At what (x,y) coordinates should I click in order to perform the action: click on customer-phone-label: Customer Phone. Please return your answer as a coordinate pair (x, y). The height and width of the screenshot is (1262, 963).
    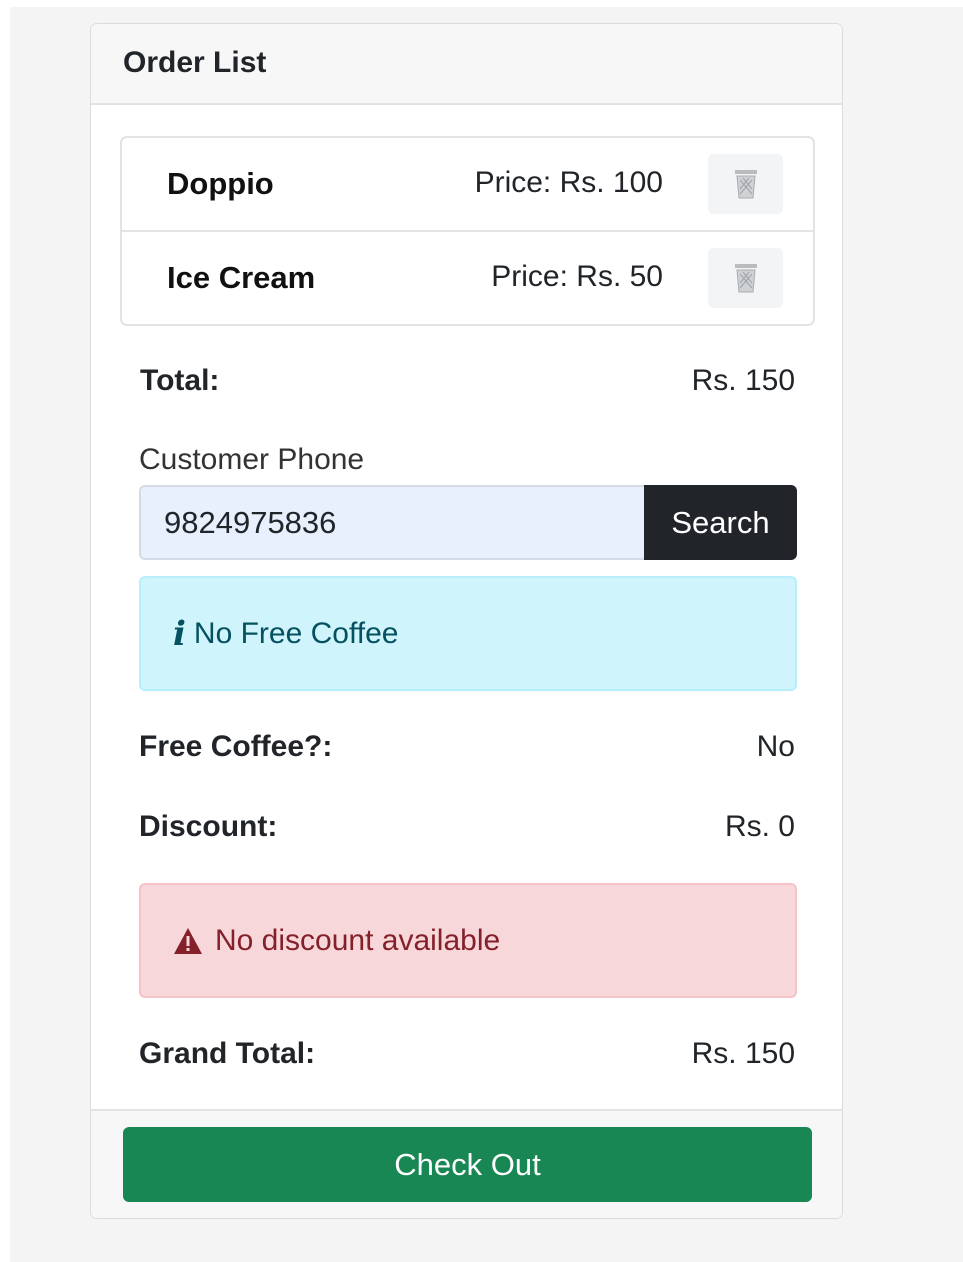
    Looking at the image, I should click on (252, 459).